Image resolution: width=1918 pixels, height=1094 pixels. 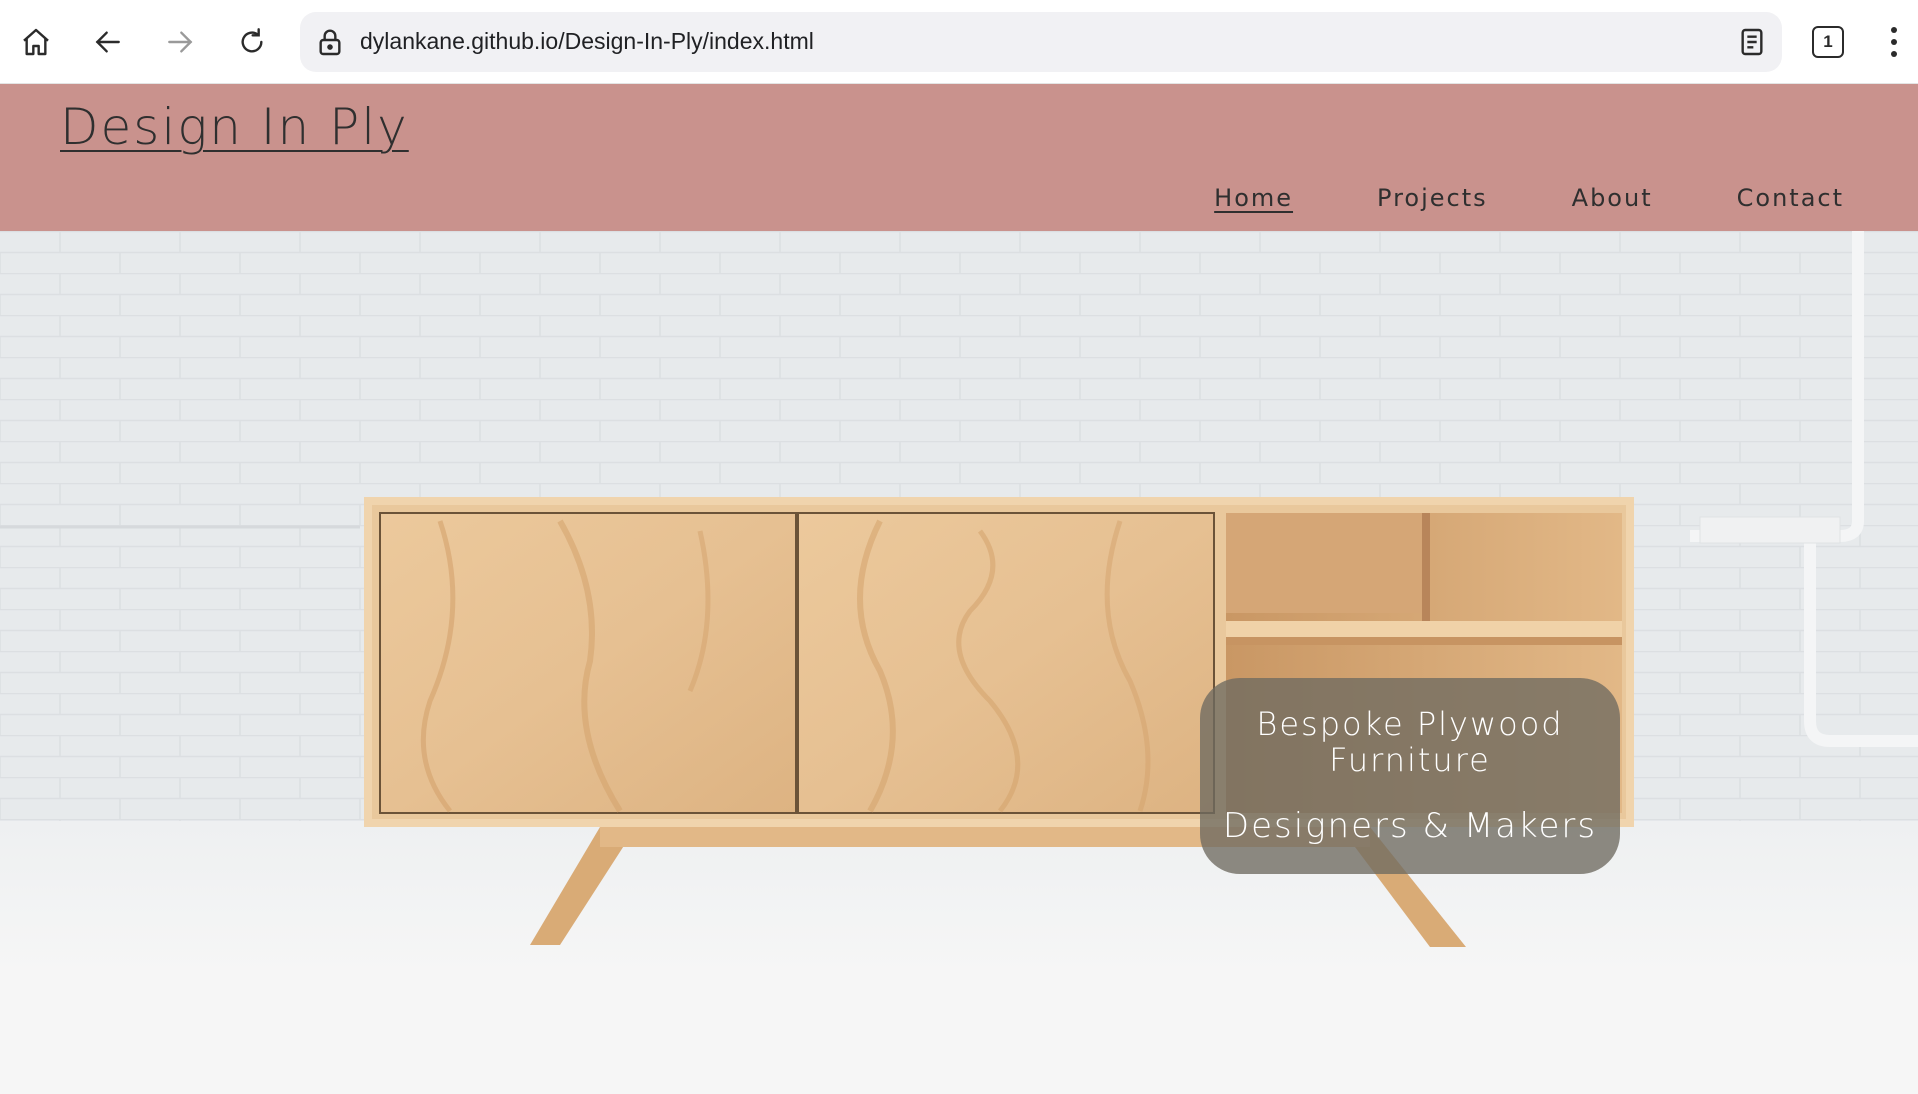 I want to click on reader-mode-icon, so click(x=1752, y=42).